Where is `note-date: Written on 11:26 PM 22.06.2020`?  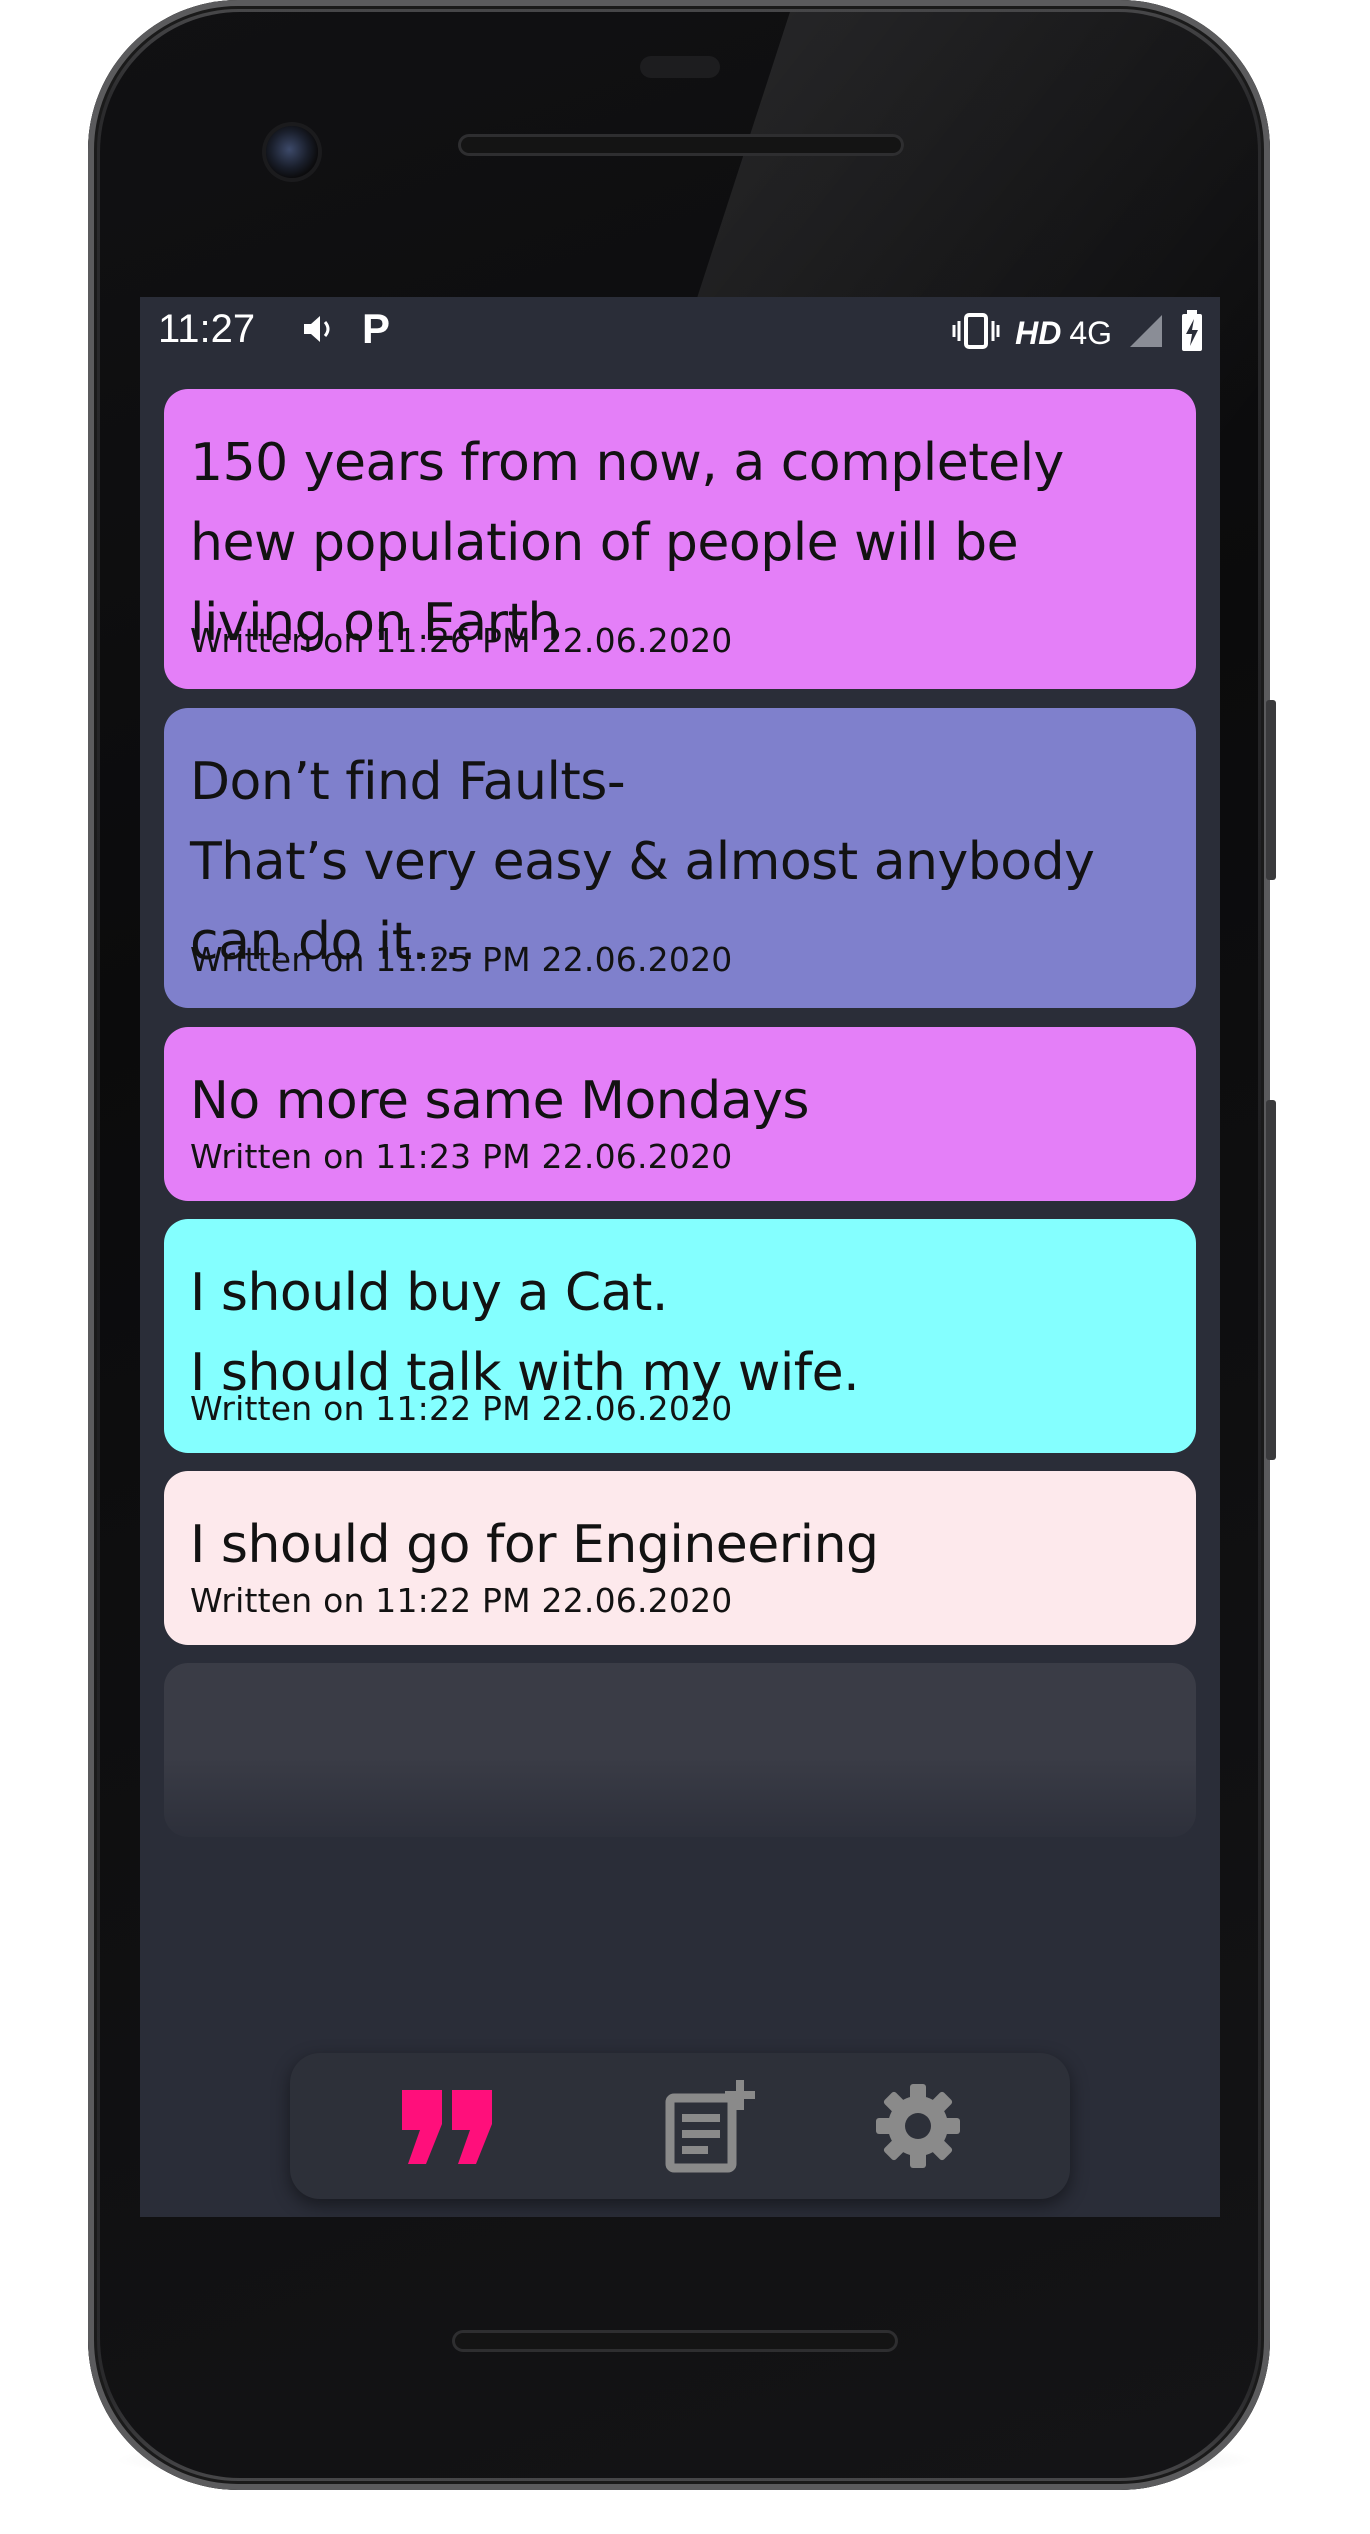
note-date: Written on 11:26 PM 22.06.2020 is located at coordinates (461, 640).